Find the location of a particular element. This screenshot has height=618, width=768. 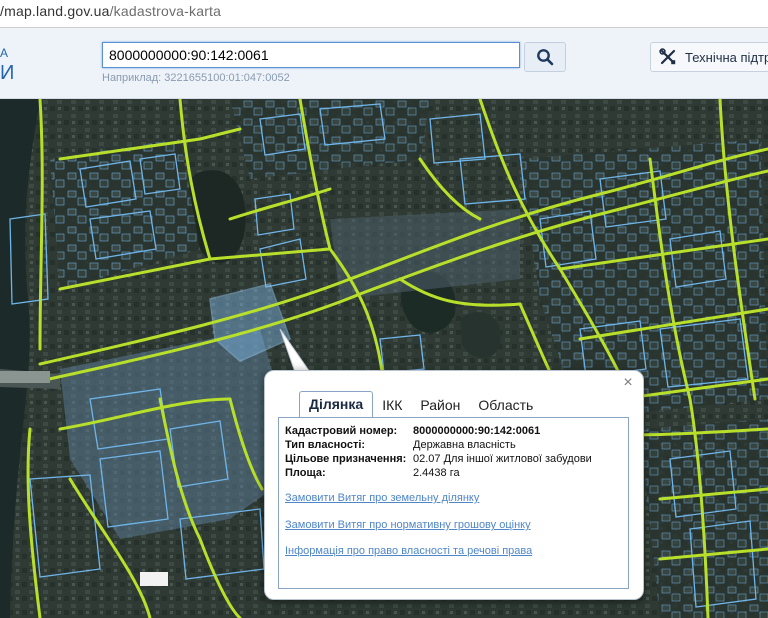

popup-tabs: Ділянка ІКК Район Область is located at coordinates (420, 404).